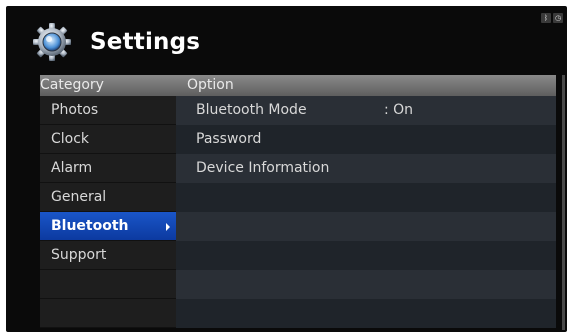  What do you see at coordinates (366, 110) in the screenshot?
I see `option-row-bluetooth-mode: Bluetooth Mode : On` at bounding box center [366, 110].